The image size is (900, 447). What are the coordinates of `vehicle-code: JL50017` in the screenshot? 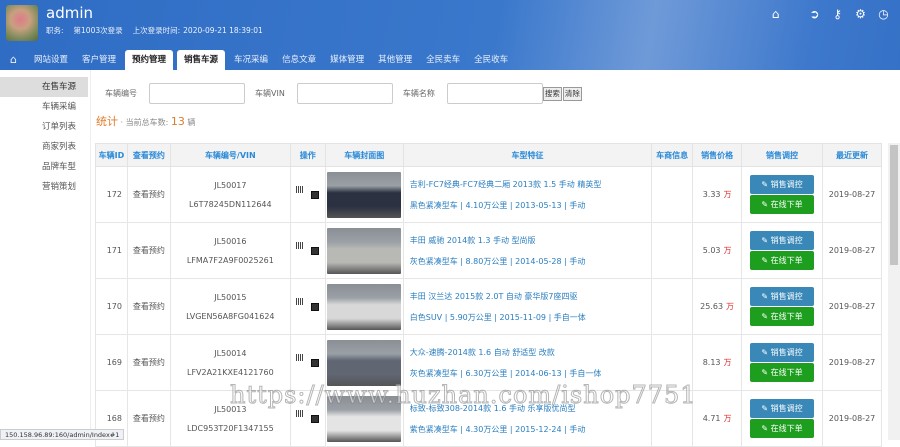 It's located at (230, 185).